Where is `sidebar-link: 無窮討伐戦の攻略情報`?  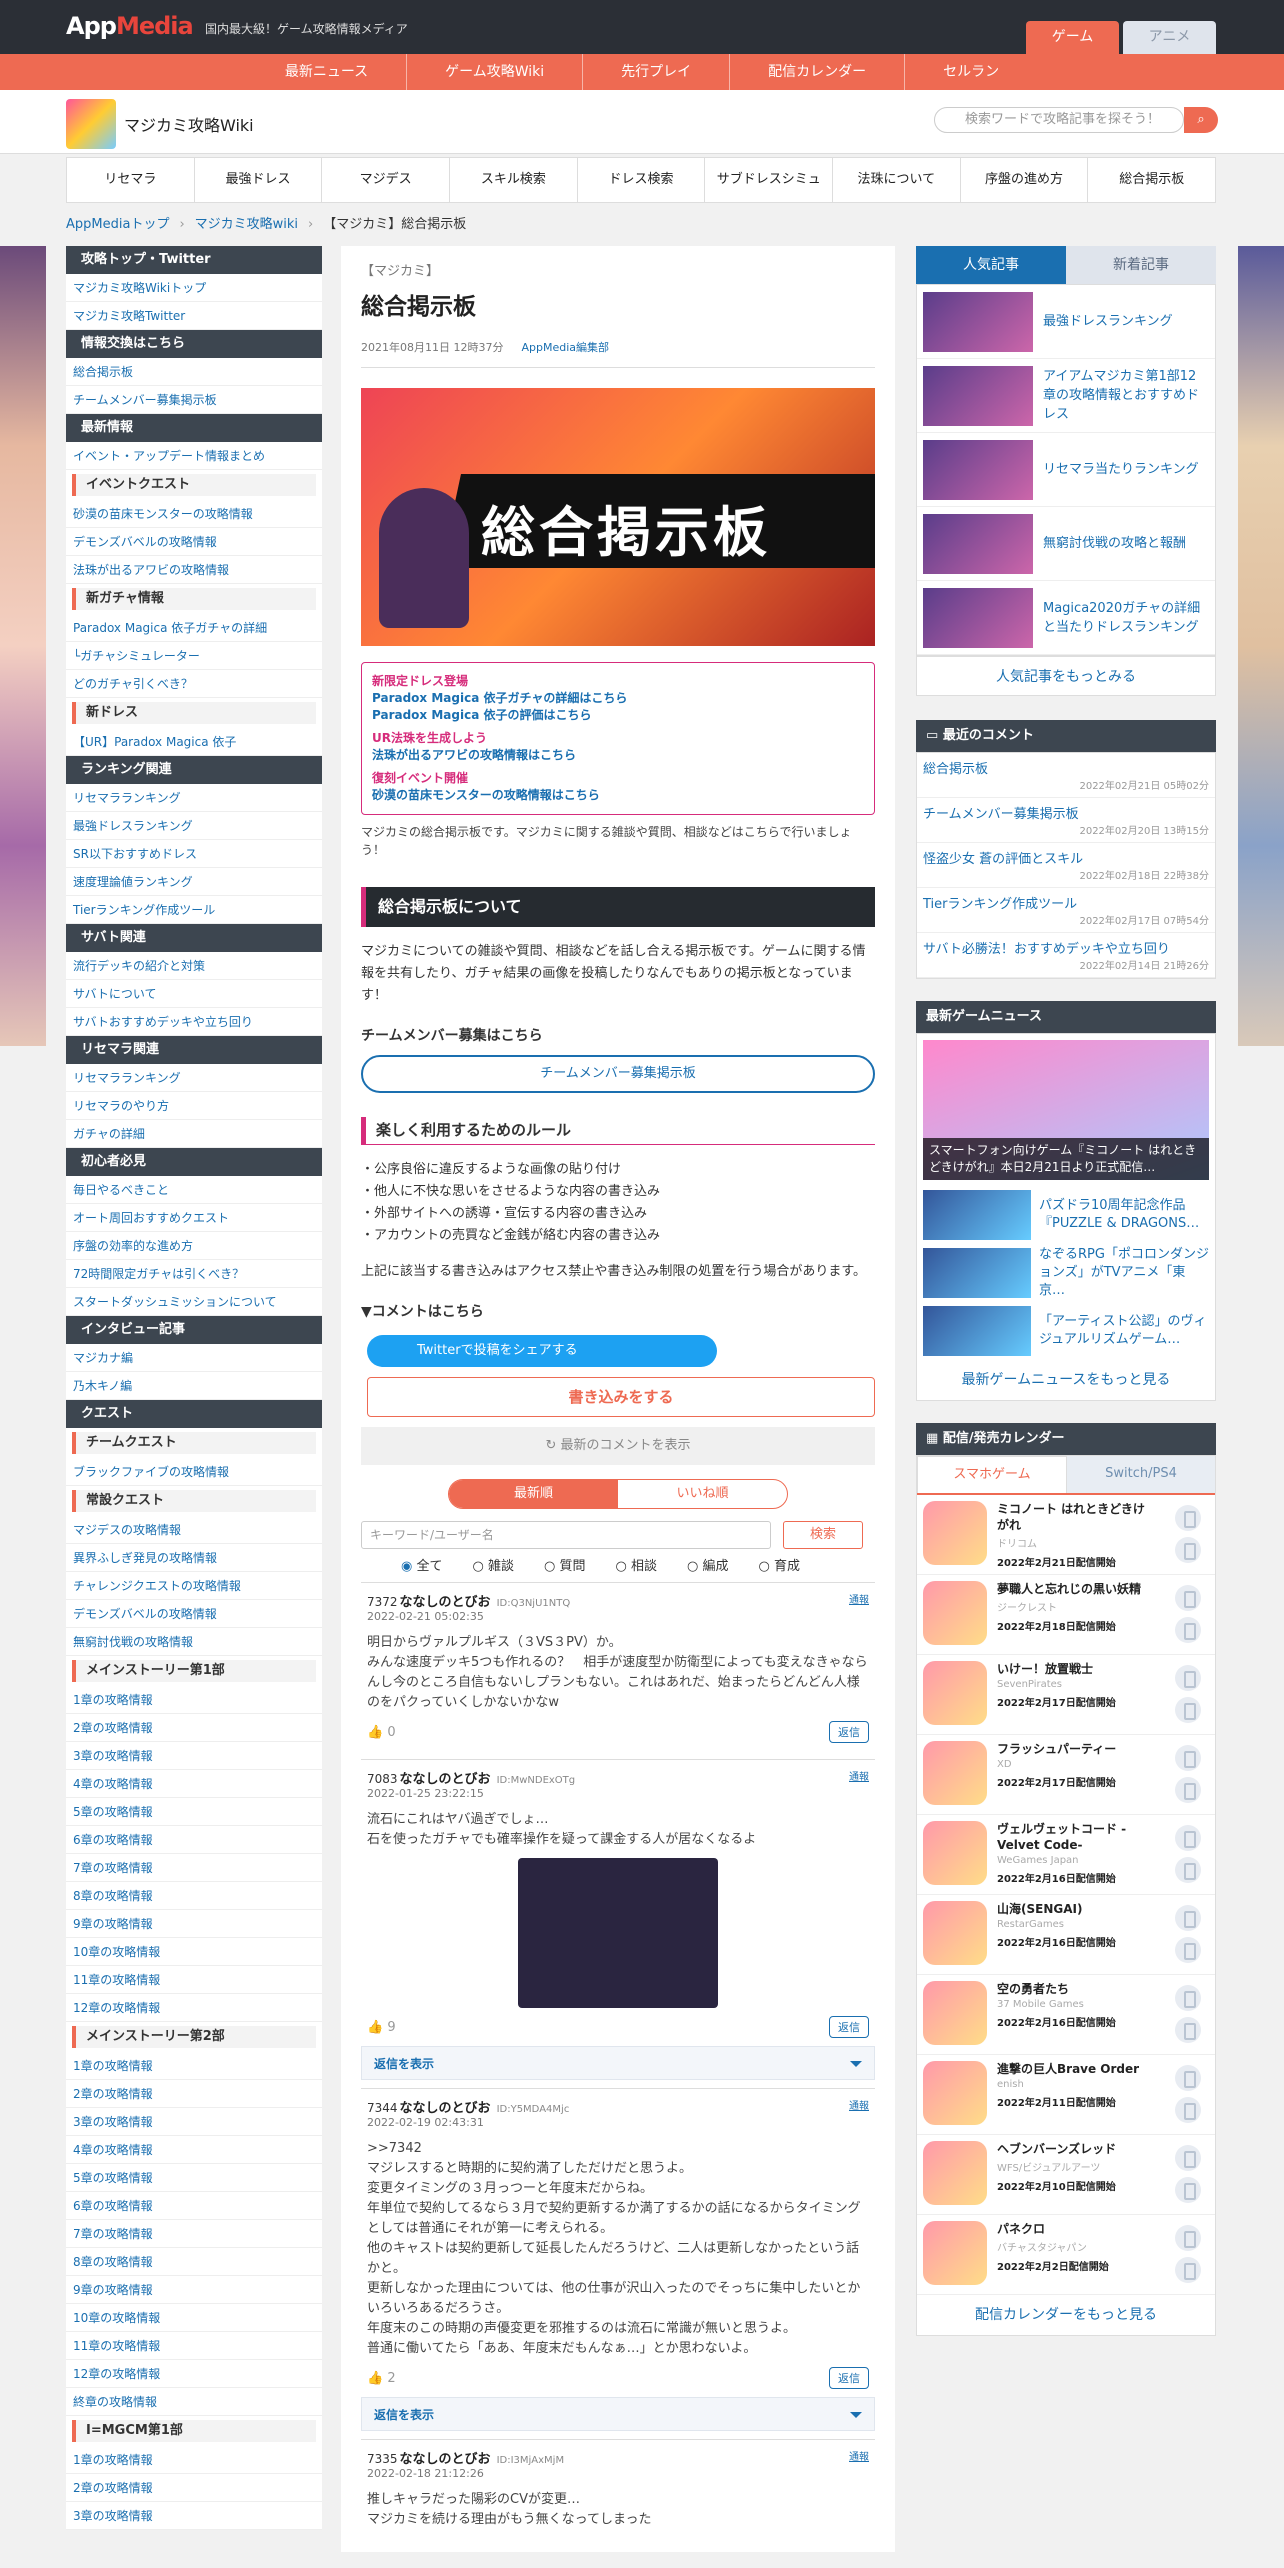 sidebar-link: 無窮討伐戦の攻略情報 is located at coordinates (194, 1642).